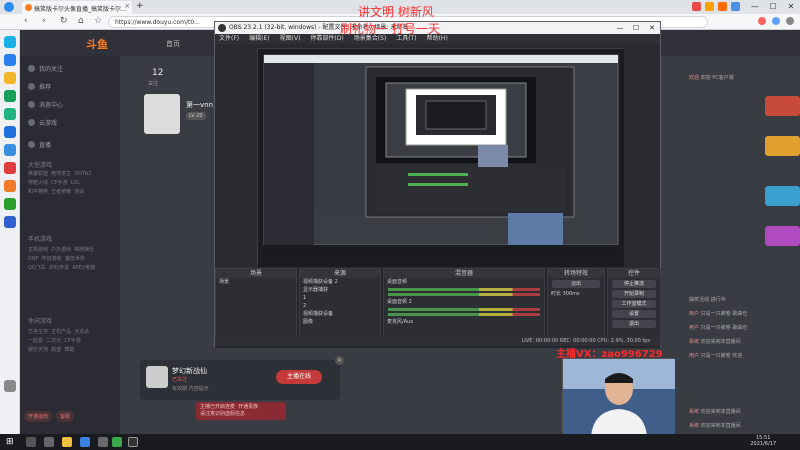 The height and width of the screenshot is (450, 800). I want to click on duration-input: 300ms, so click(571, 294).